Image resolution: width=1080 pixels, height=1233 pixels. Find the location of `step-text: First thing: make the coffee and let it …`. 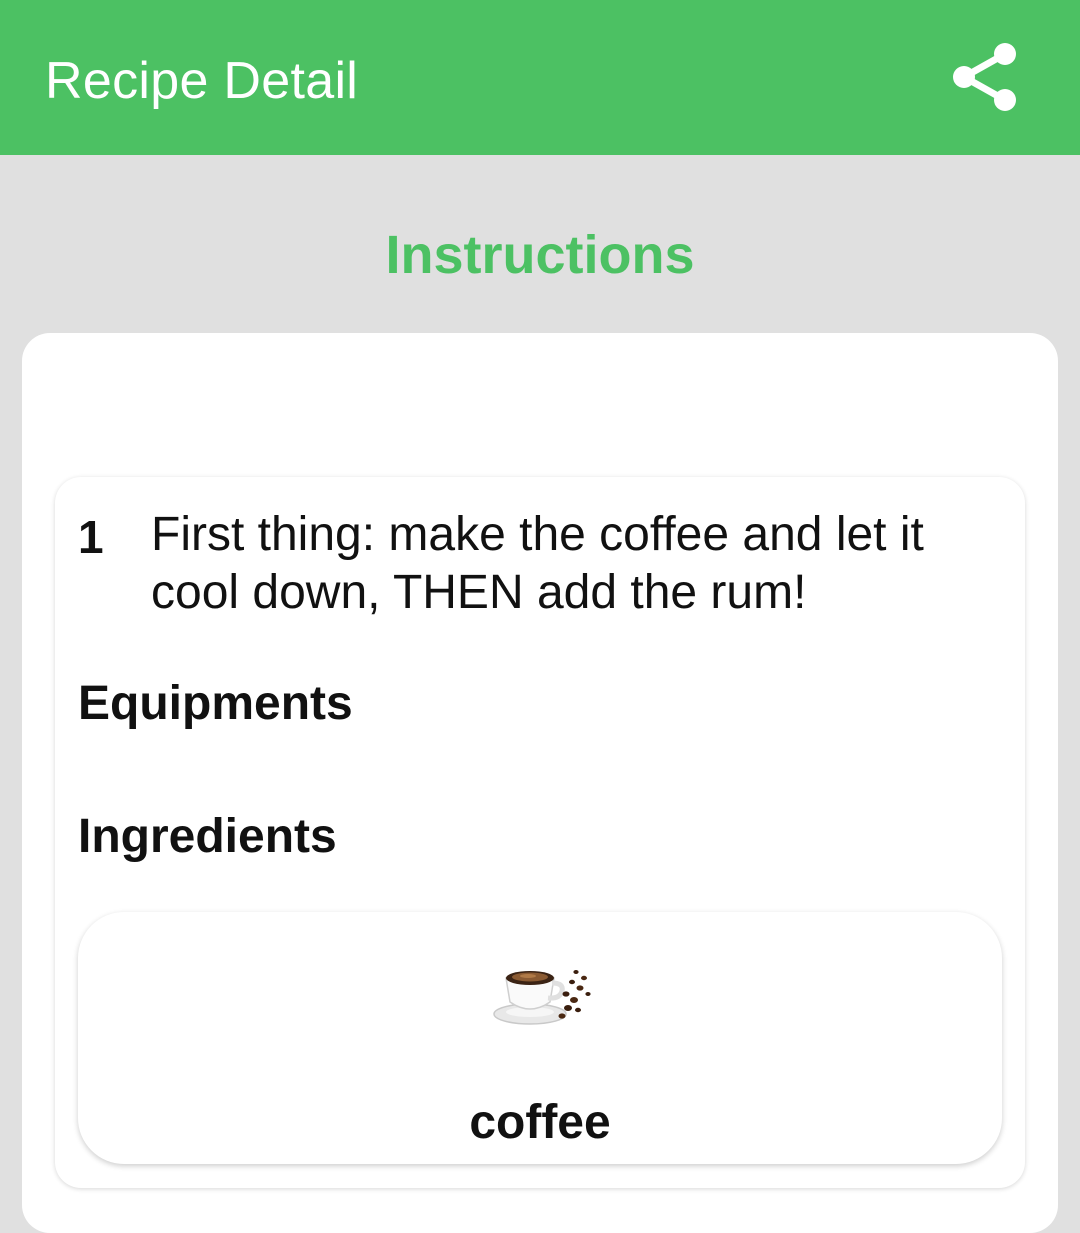

step-text: First thing: make the coffee and let it … is located at coordinates (537, 563).